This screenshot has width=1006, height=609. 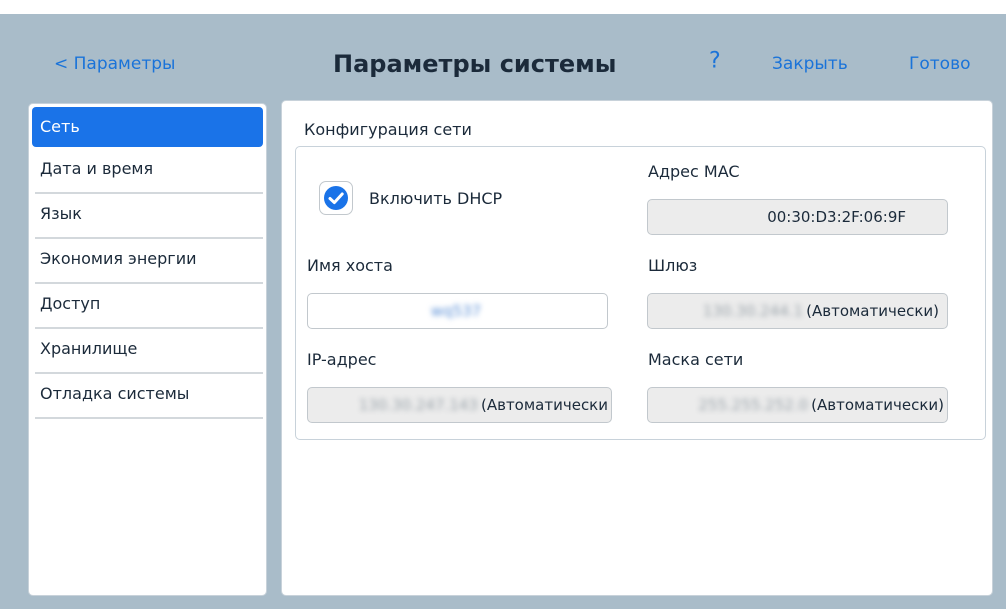 I want to click on hostname-input: wq537, so click(x=457, y=311).